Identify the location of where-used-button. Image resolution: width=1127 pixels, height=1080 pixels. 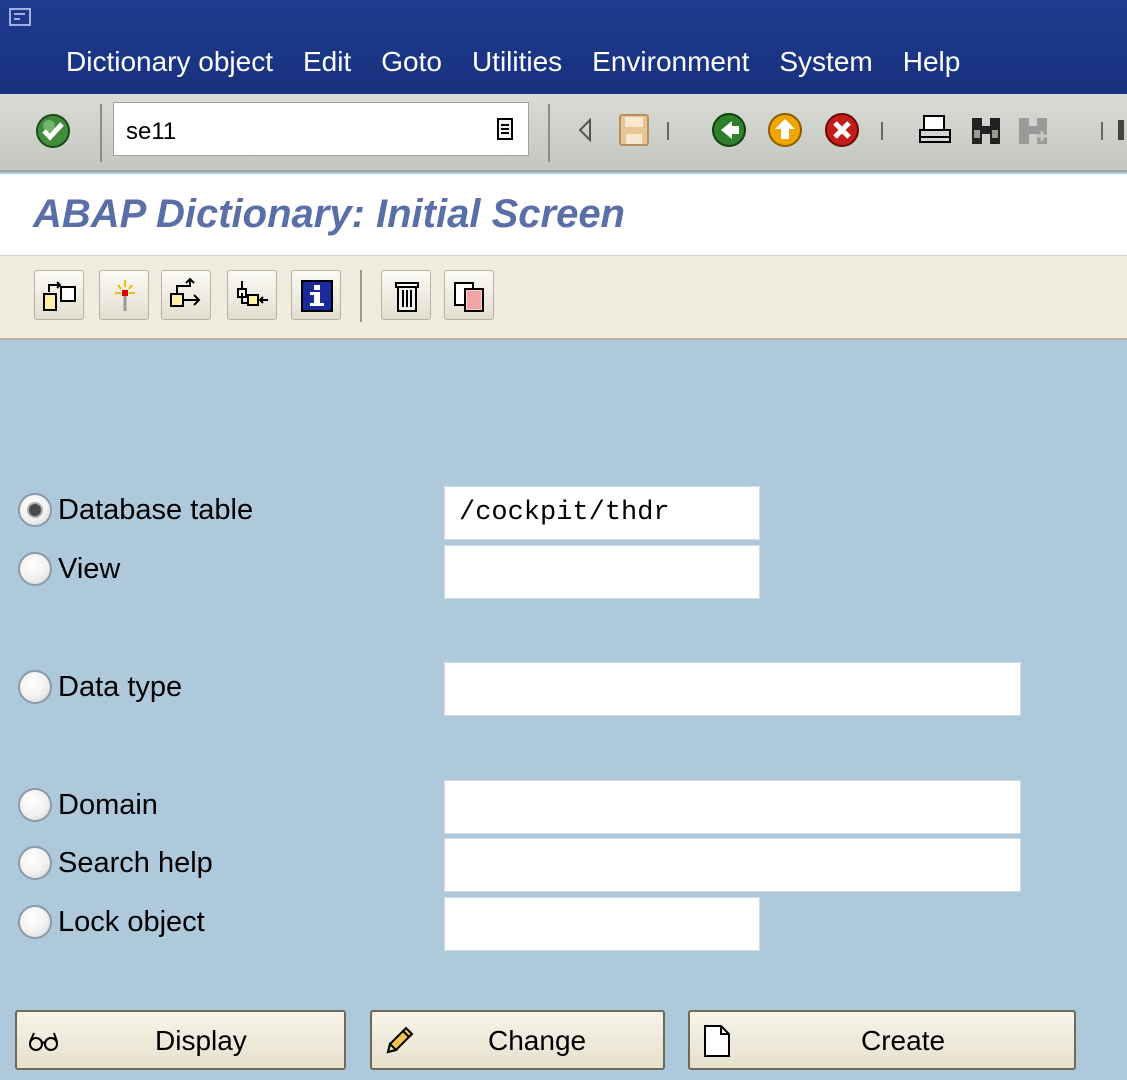
(186, 295).